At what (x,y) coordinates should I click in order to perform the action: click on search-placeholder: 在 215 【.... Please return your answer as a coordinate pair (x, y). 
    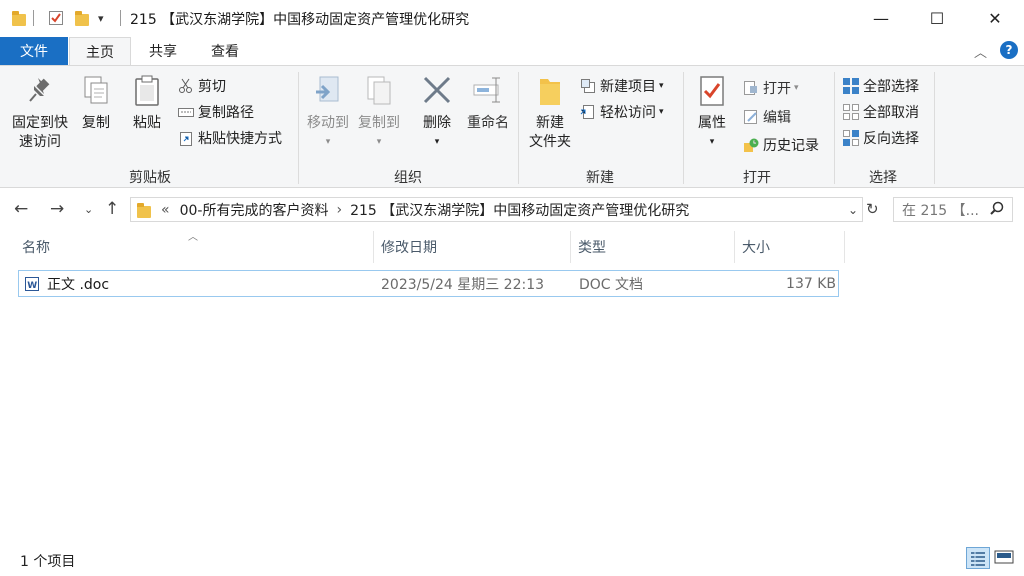
    Looking at the image, I should click on (940, 210).